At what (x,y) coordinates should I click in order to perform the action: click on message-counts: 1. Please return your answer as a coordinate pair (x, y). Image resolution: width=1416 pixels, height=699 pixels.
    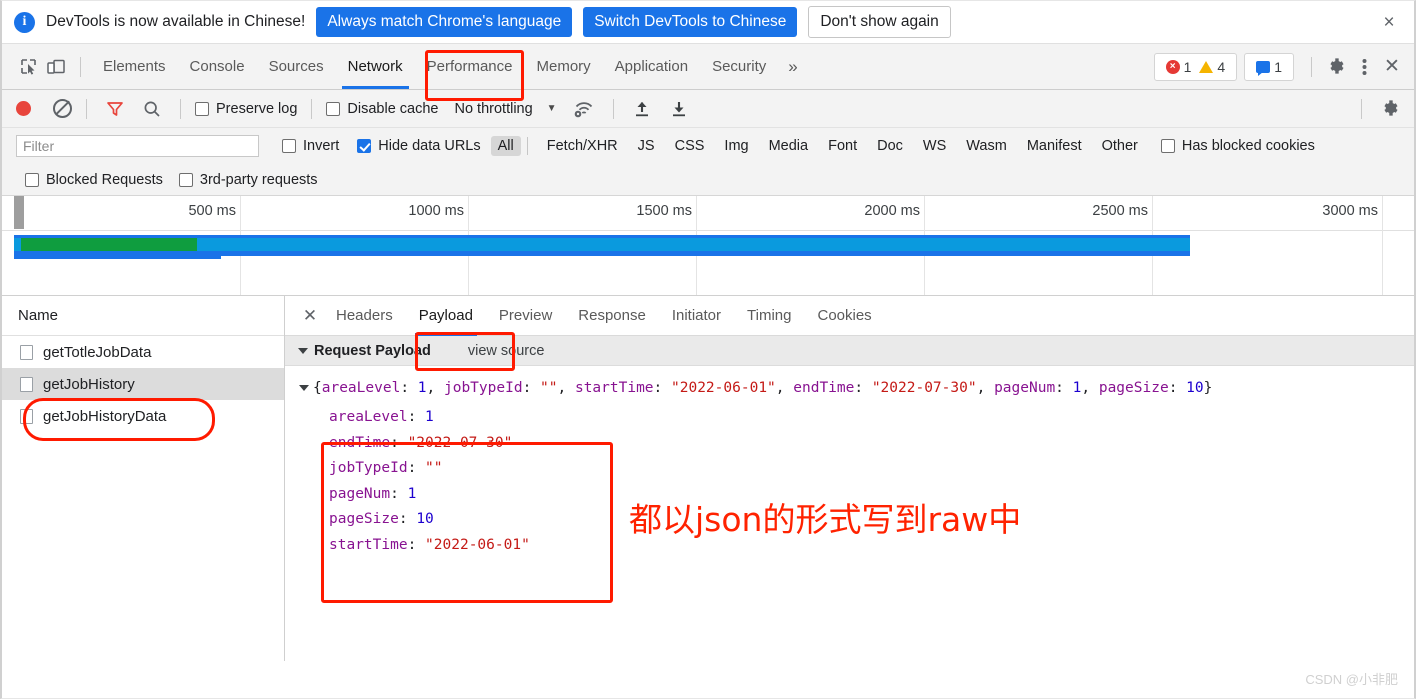
    Looking at the image, I should click on (1269, 66).